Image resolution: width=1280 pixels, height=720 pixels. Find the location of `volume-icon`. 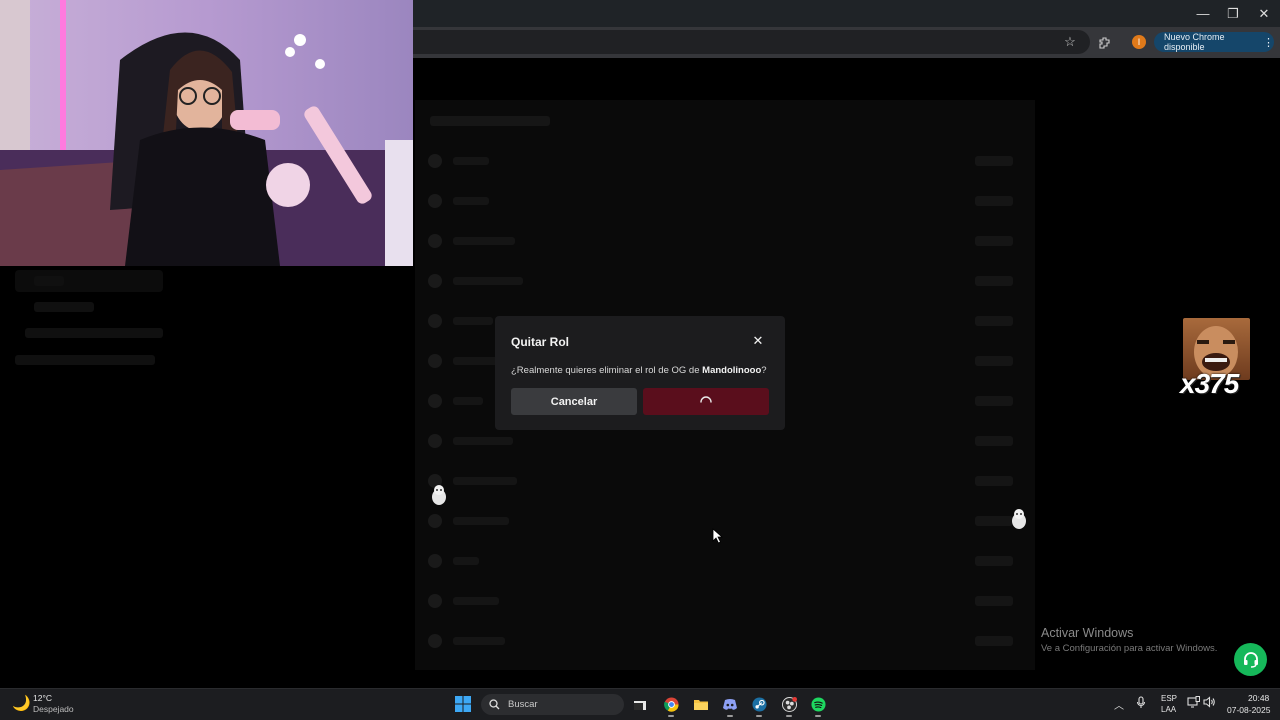

volume-icon is located at coordinates (1209, 703).